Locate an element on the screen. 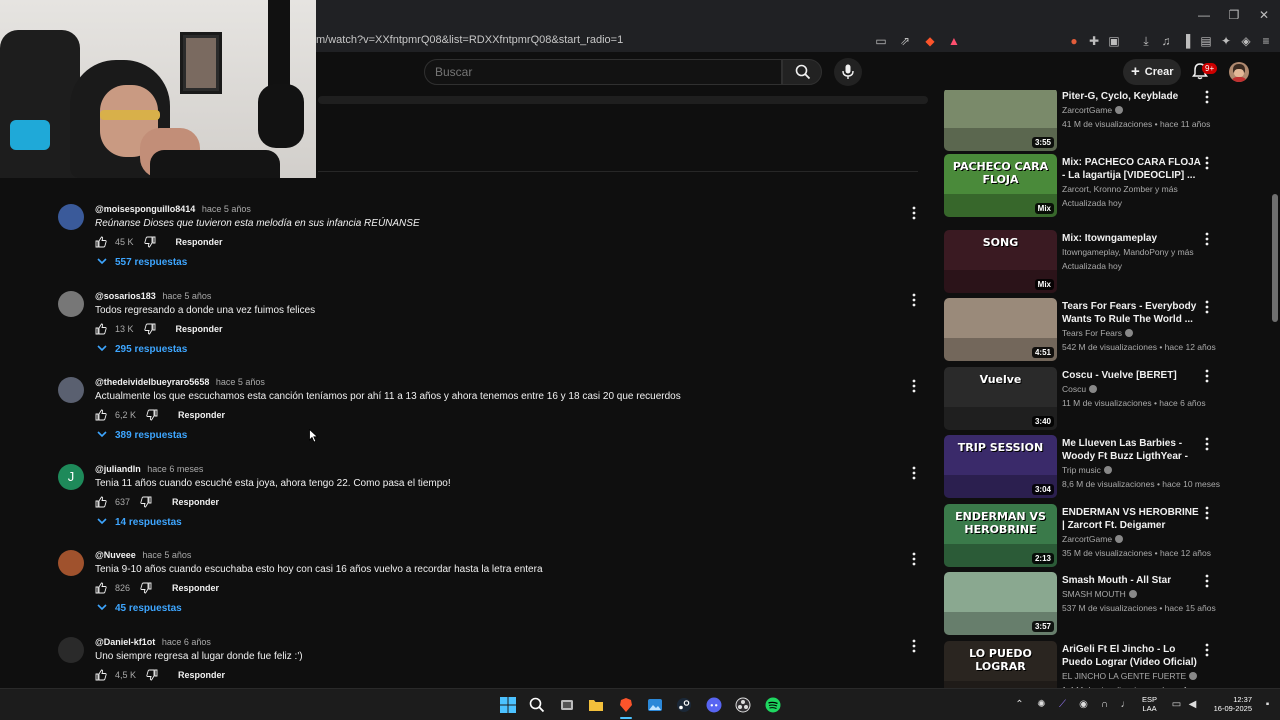 This screenshot has width=1280, height=720. media-icon: ♫ is located at coordinates (1166, 41).